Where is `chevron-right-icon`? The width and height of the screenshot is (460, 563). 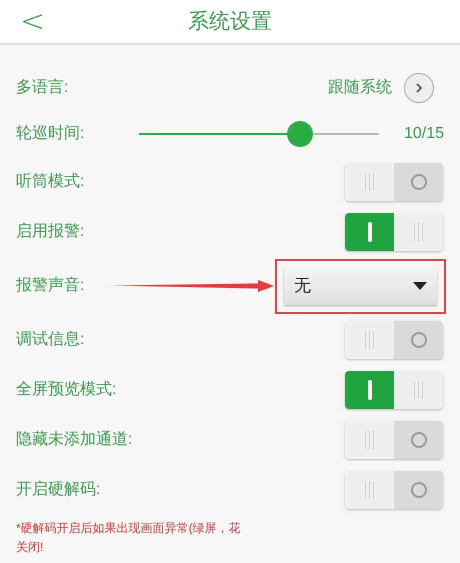
chevron-right-icon is located at coordinates (419, 88).